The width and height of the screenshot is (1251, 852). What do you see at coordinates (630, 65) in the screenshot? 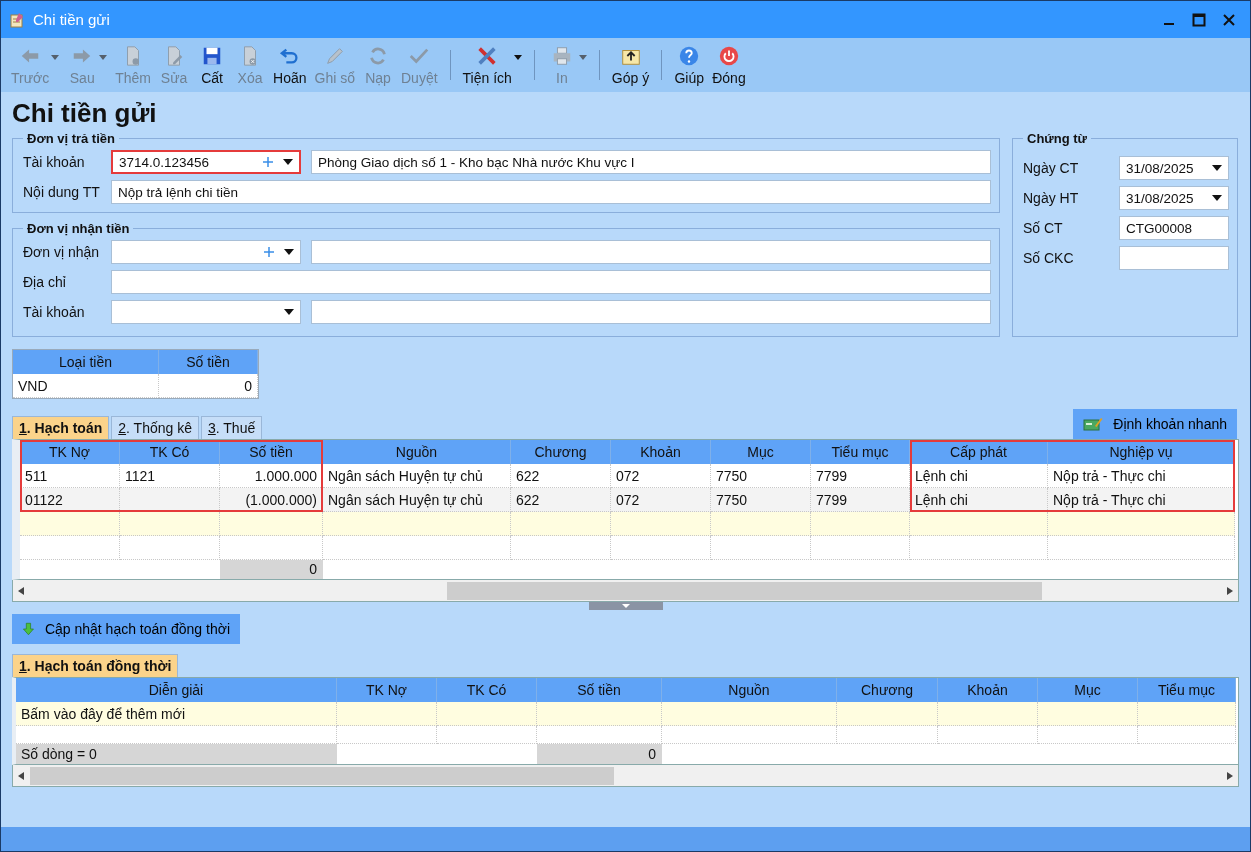
I see `toolbar-button: Góp ý` at bounding box center [630, 65].